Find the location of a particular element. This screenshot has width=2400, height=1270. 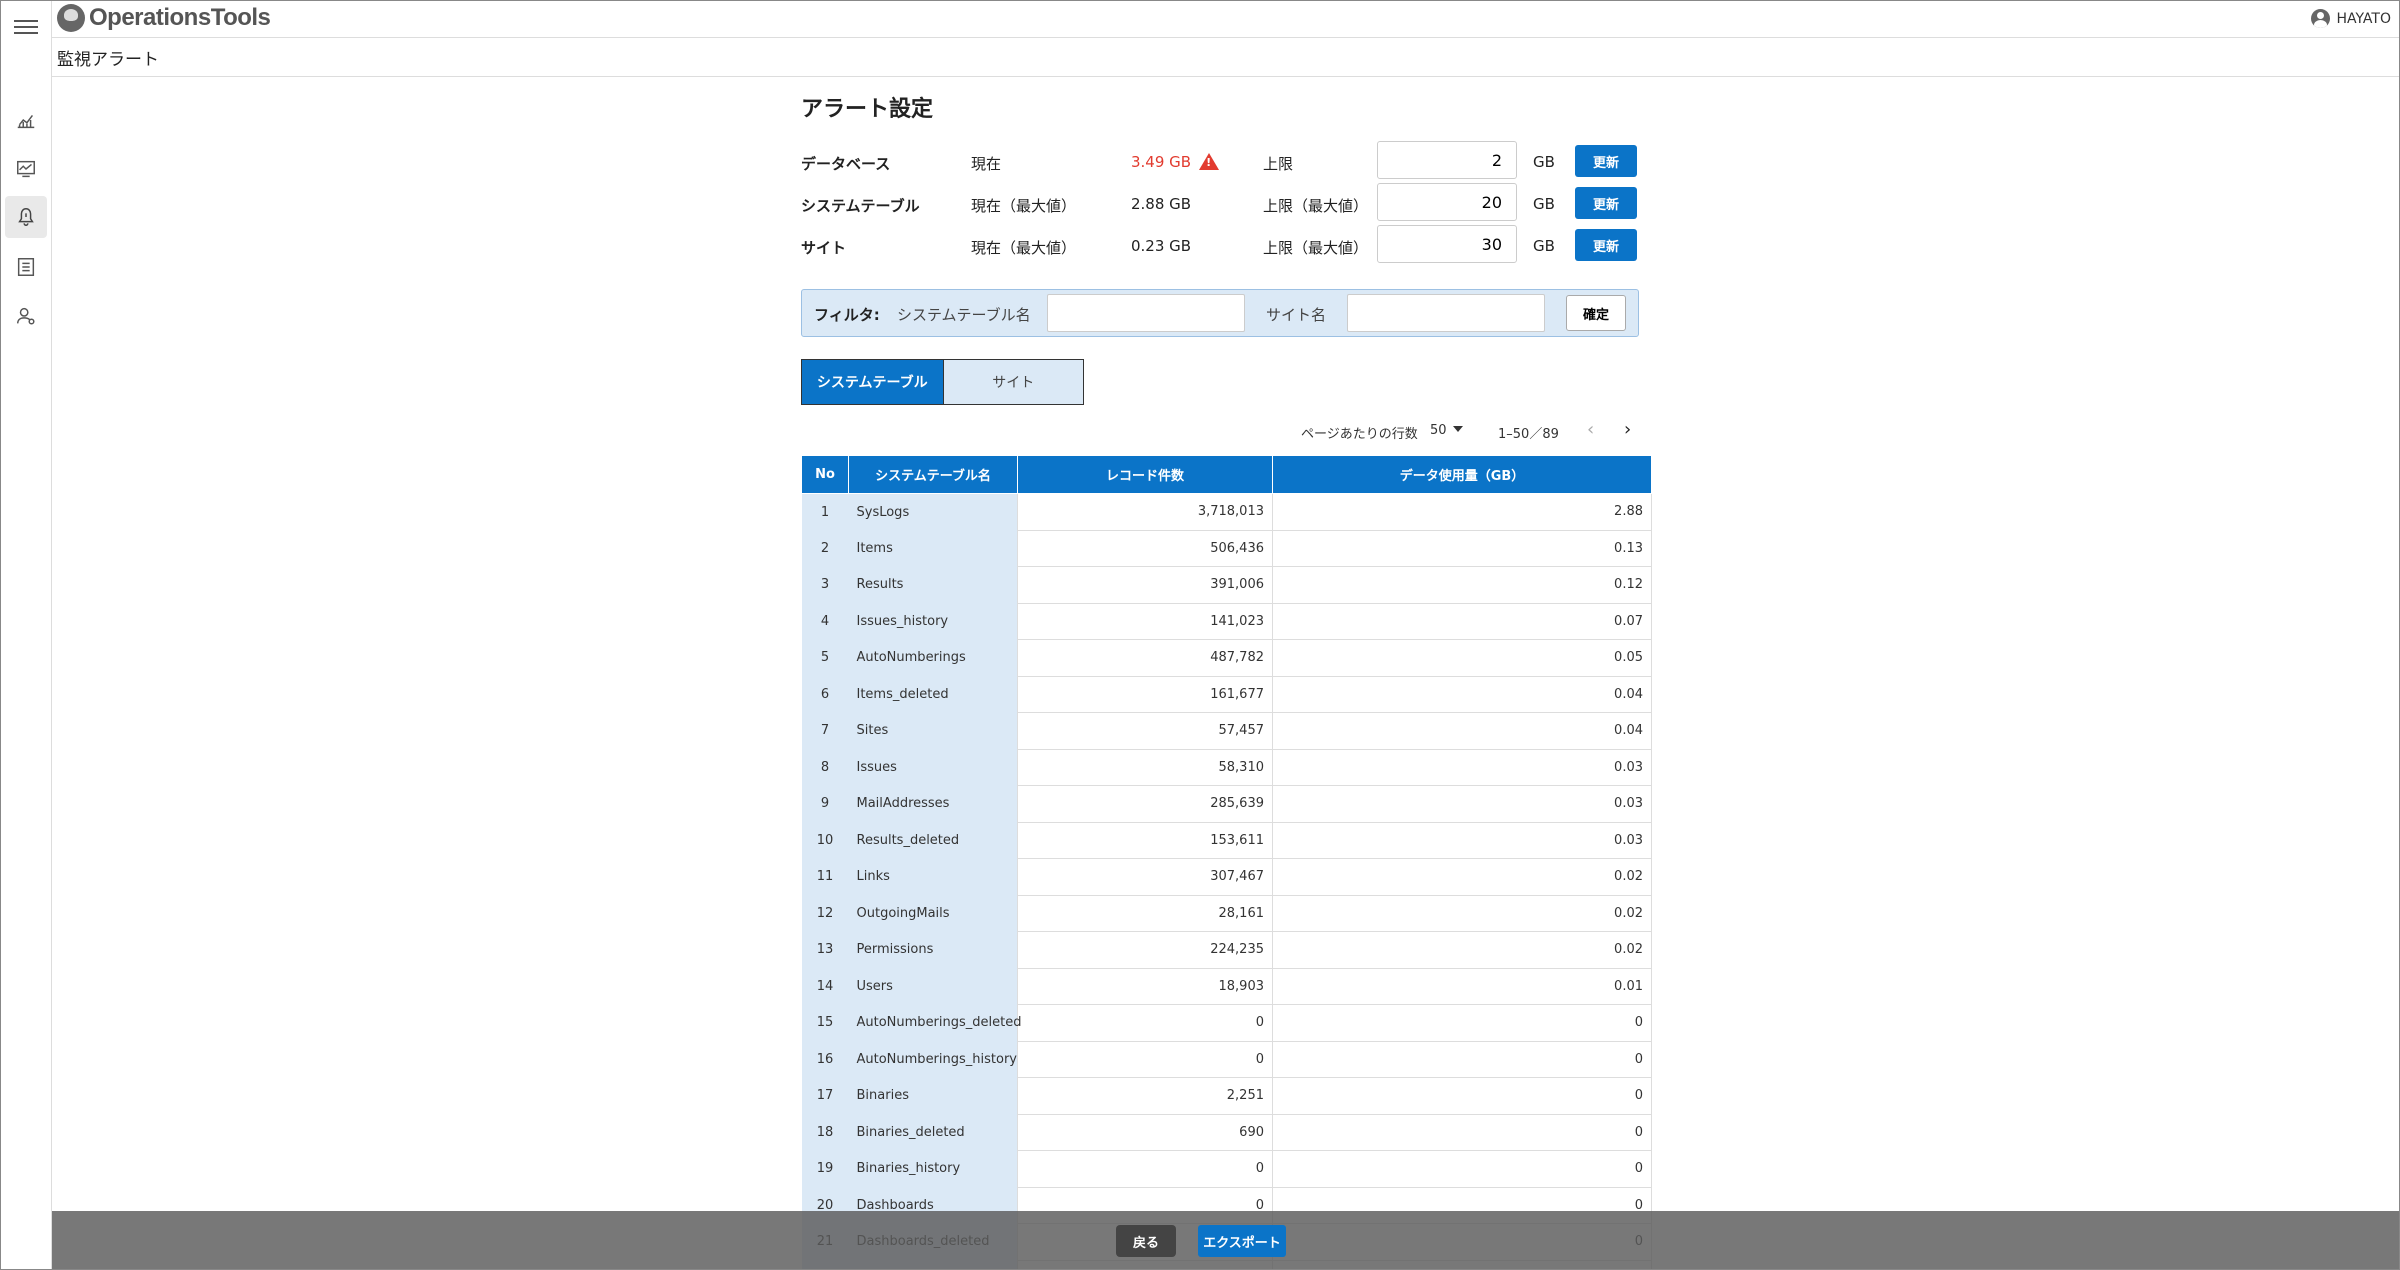

table-row: 13 Permissions 224,235 0.02 is located at coordinates (1226, 950).